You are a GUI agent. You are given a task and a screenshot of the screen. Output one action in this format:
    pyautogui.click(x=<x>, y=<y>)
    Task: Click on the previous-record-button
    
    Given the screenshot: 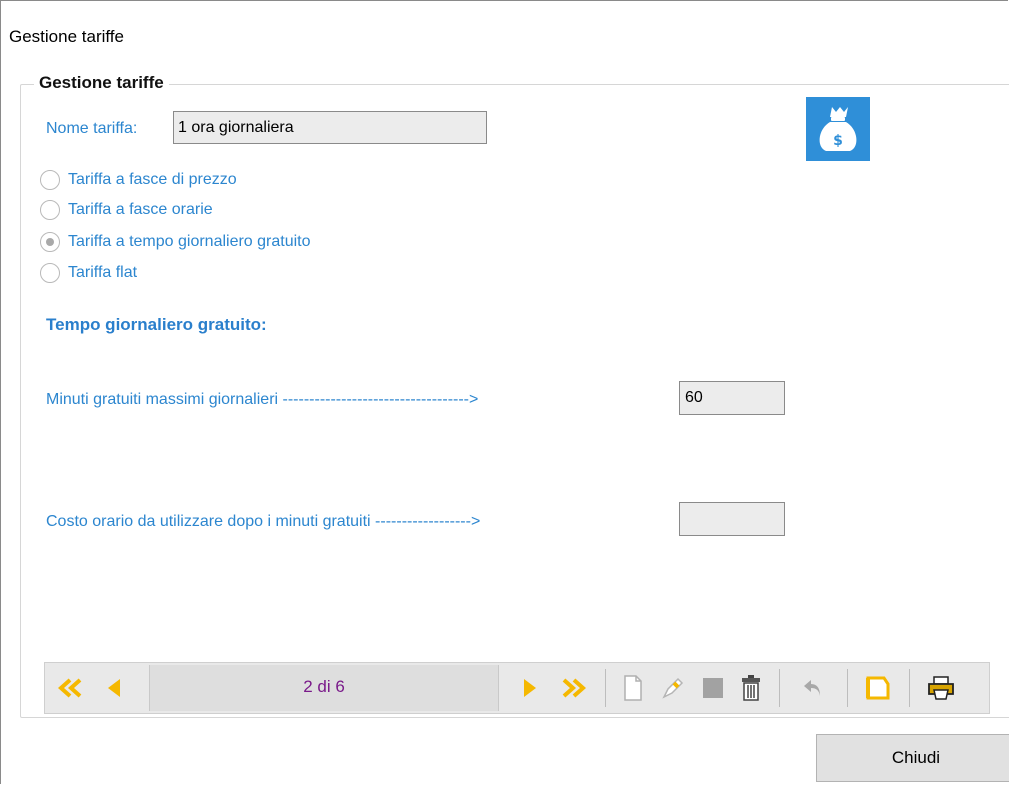 What is the action you would take?
    pyautogui.click(x=114, y=688)
    